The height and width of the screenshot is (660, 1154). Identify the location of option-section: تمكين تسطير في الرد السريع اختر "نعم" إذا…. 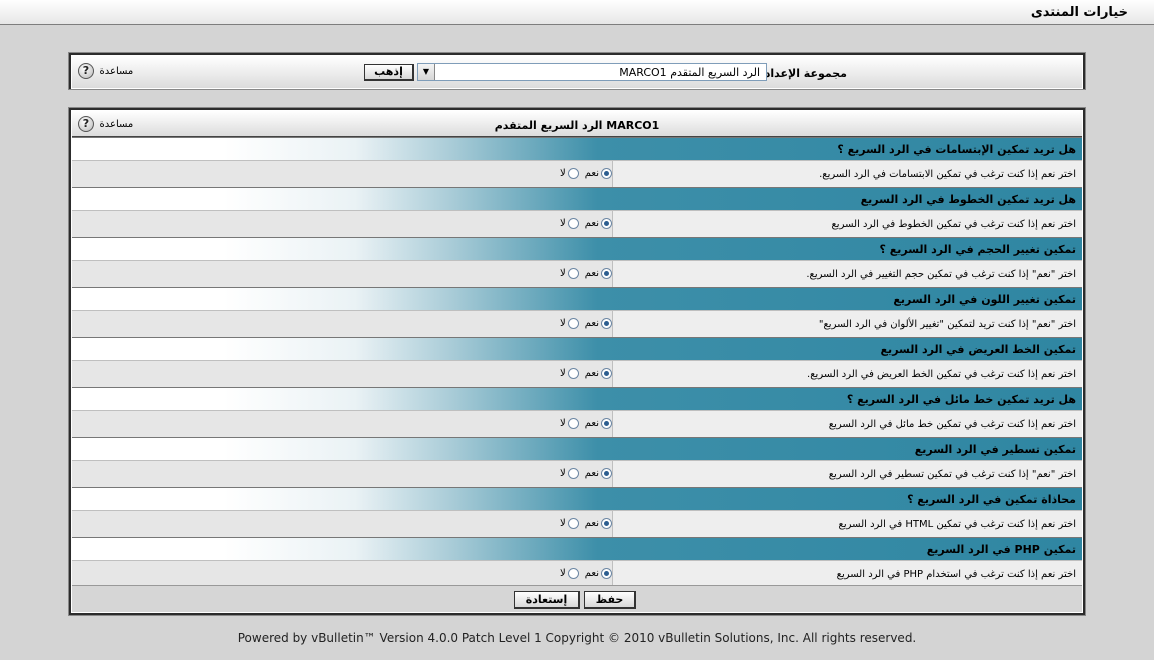
(577, 462).